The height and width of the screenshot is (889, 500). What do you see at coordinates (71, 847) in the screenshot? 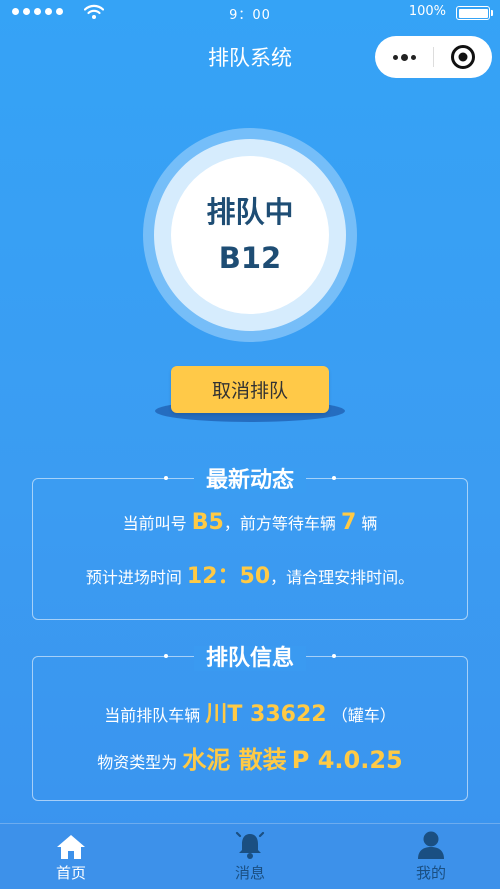
I see `home-icon` at bounding box center [71, 847].